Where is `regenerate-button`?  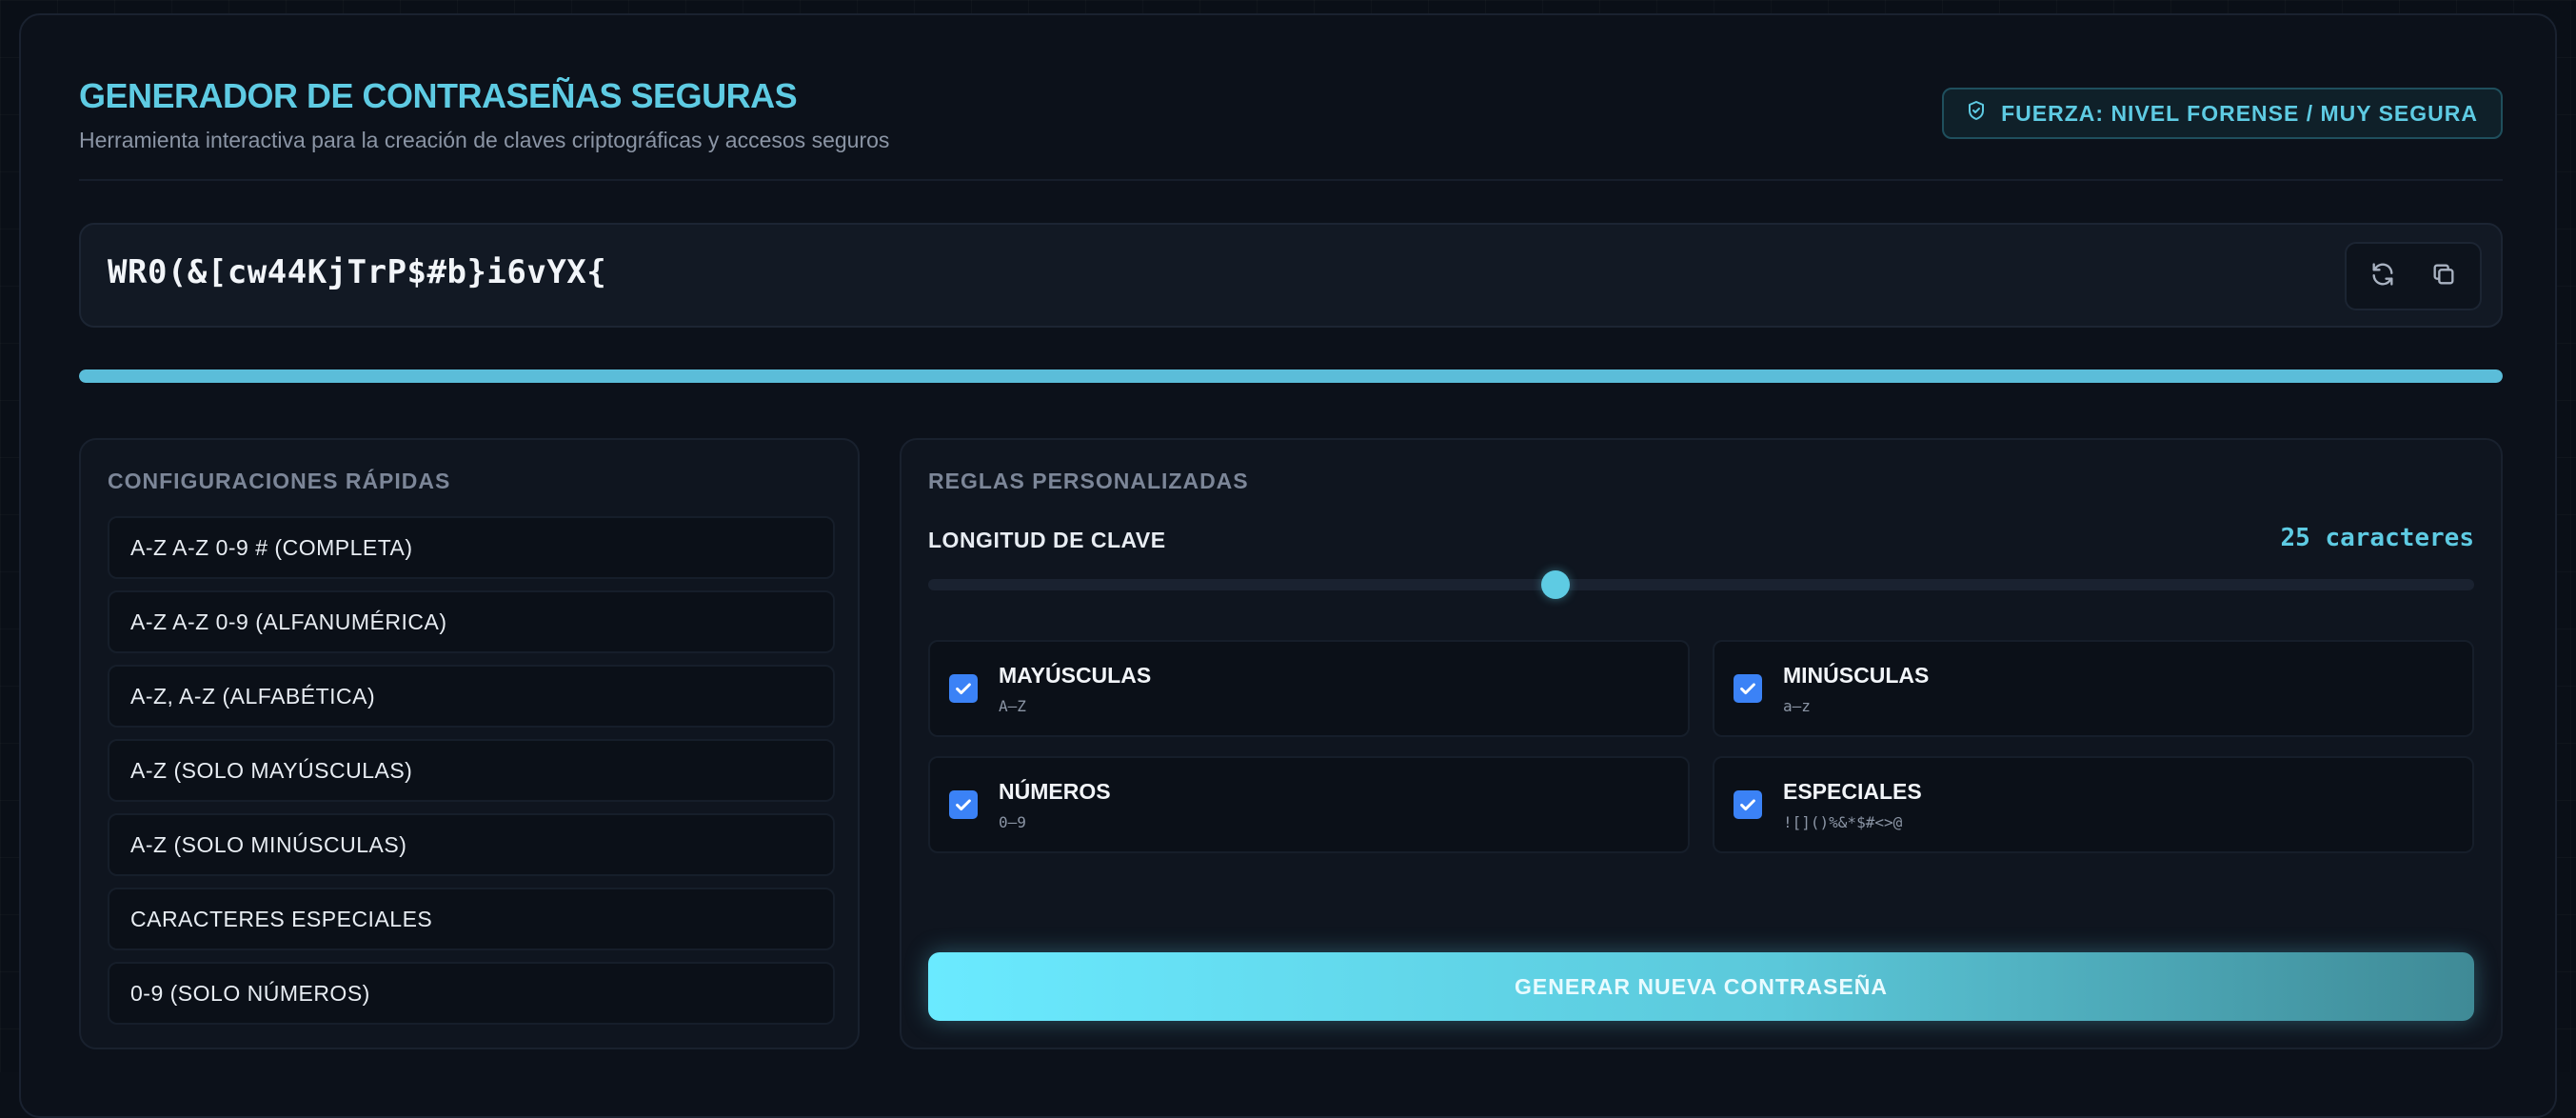 regenerate-button is located at coordinates (2383, 276).